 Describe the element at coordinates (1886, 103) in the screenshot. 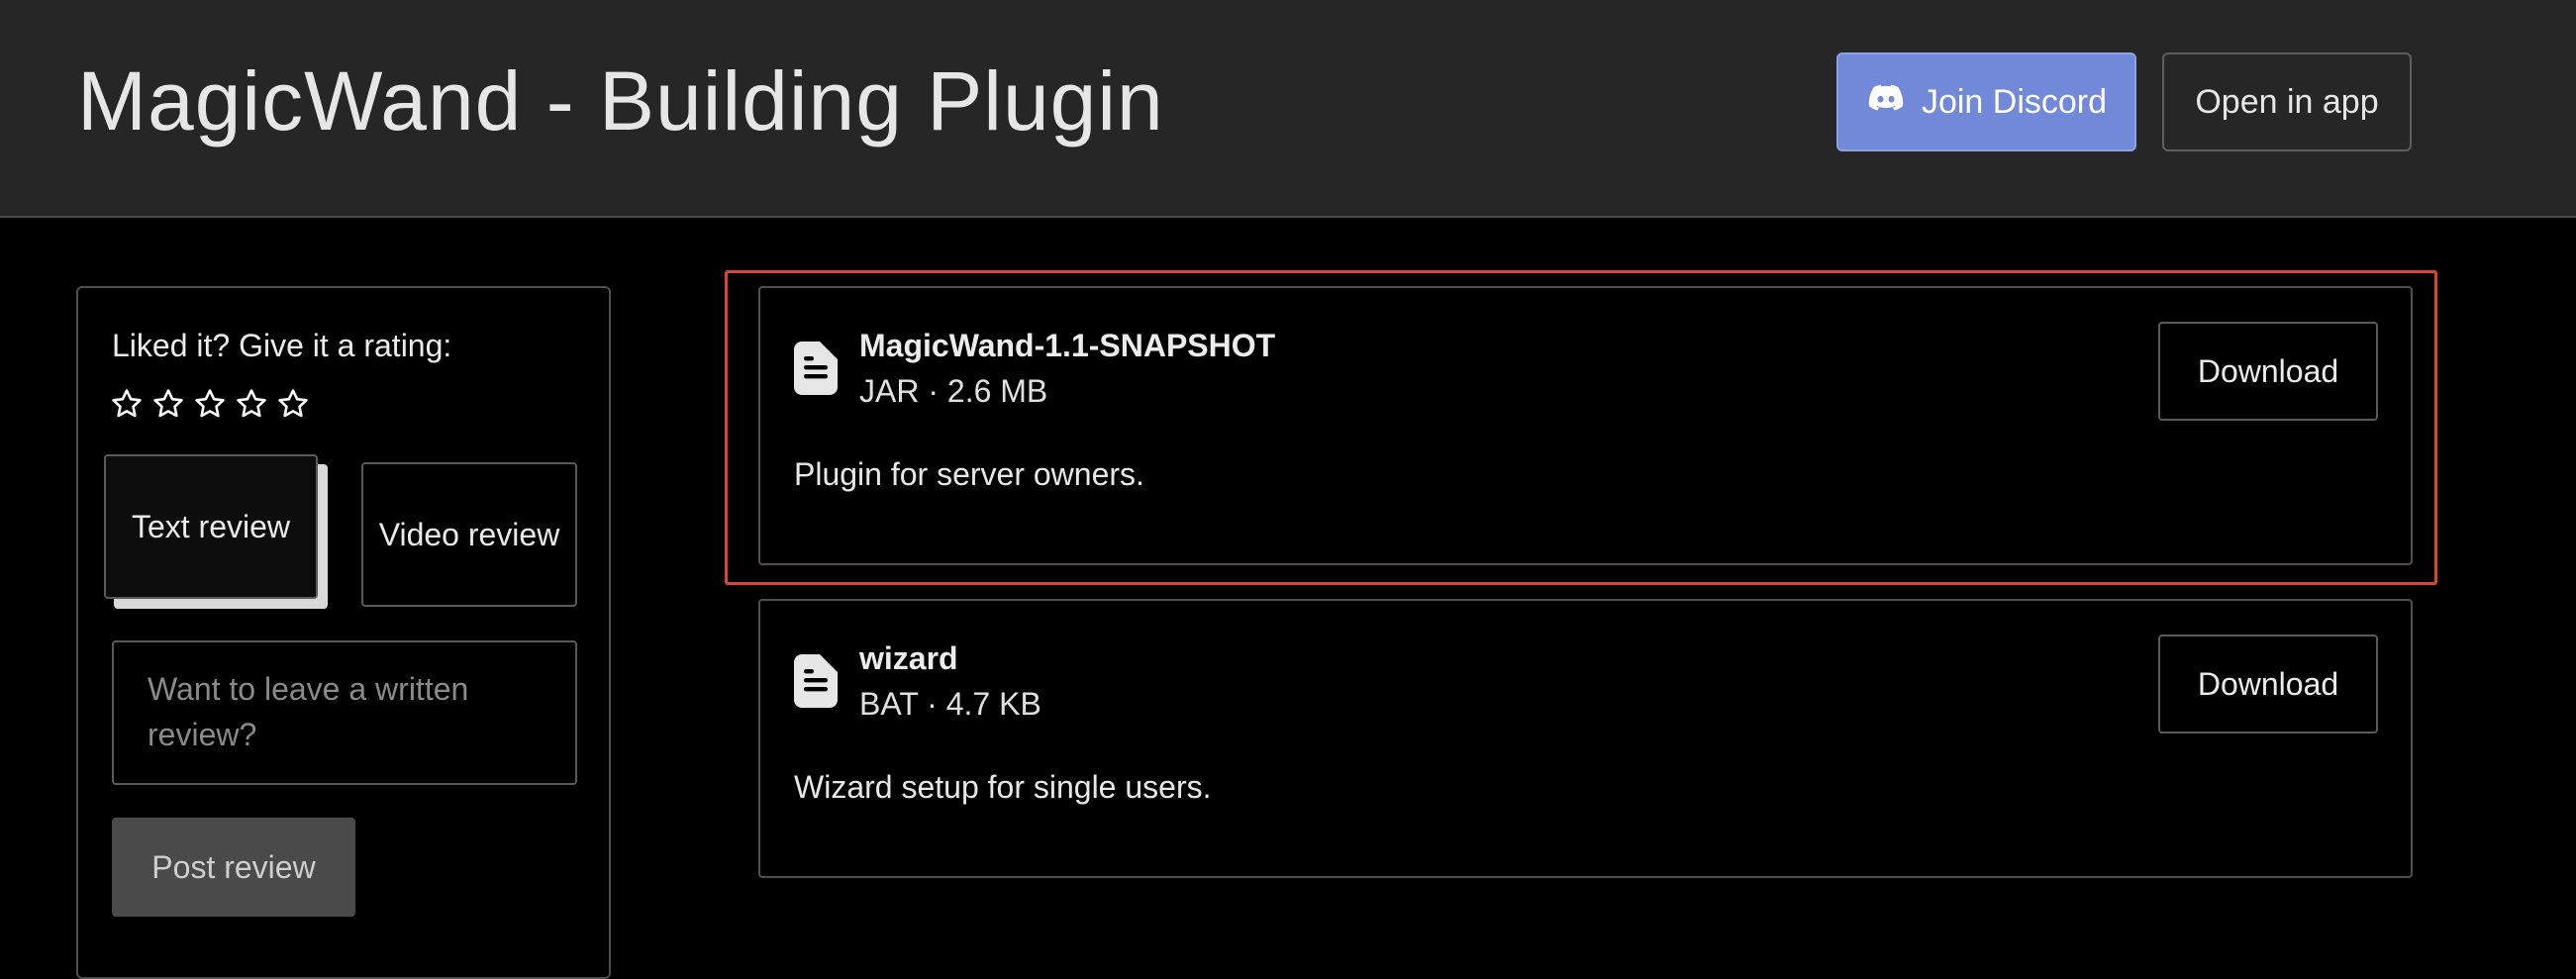

I see `discord-icon` at that location.